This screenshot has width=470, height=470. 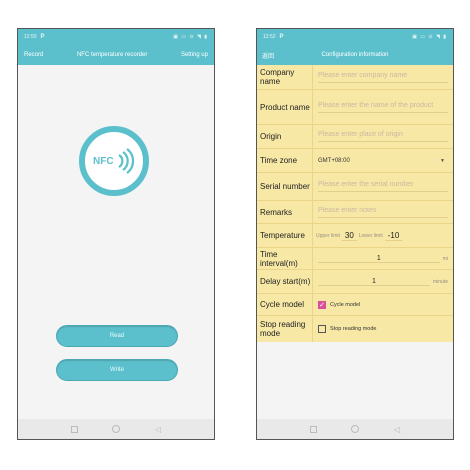 I want to click on app-title: NFC temperature recorder, so click(x=112, y=55).